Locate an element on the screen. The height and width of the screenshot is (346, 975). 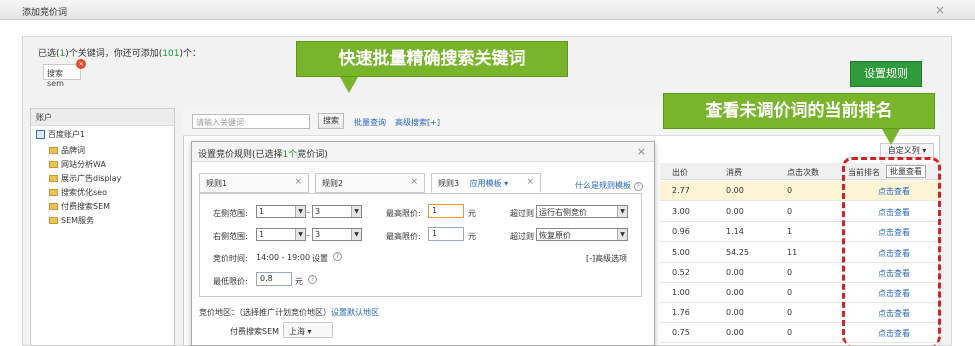
account-tree-header: 账户 is located at coordinates (102, 117).